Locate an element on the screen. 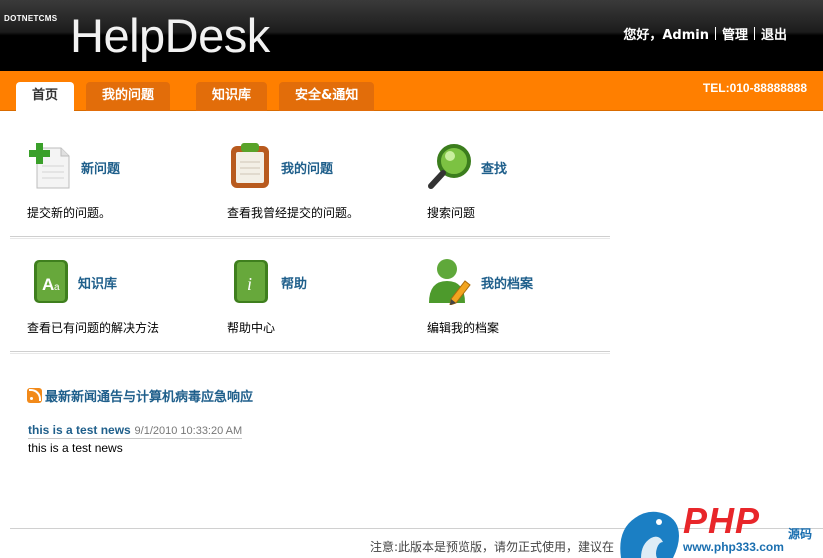  tab-my-issues: 我的问题 is located at coordinates (128, 96).